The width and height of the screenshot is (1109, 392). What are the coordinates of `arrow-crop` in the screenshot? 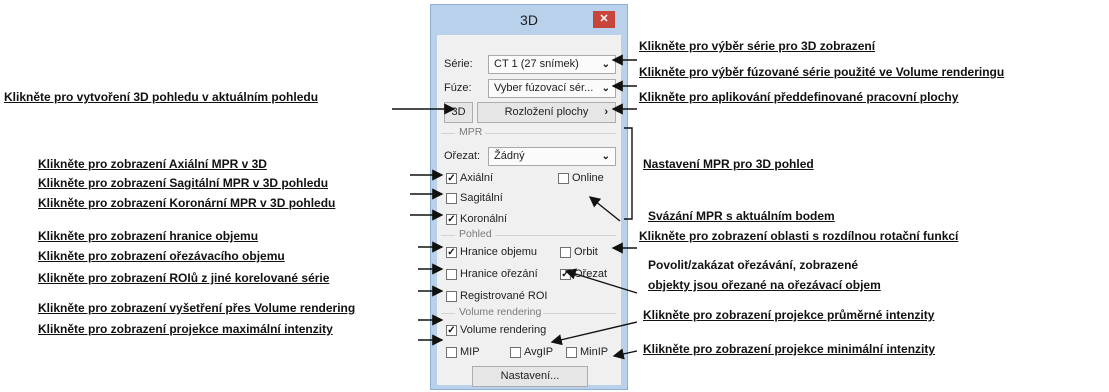 It's located at (601, 281).